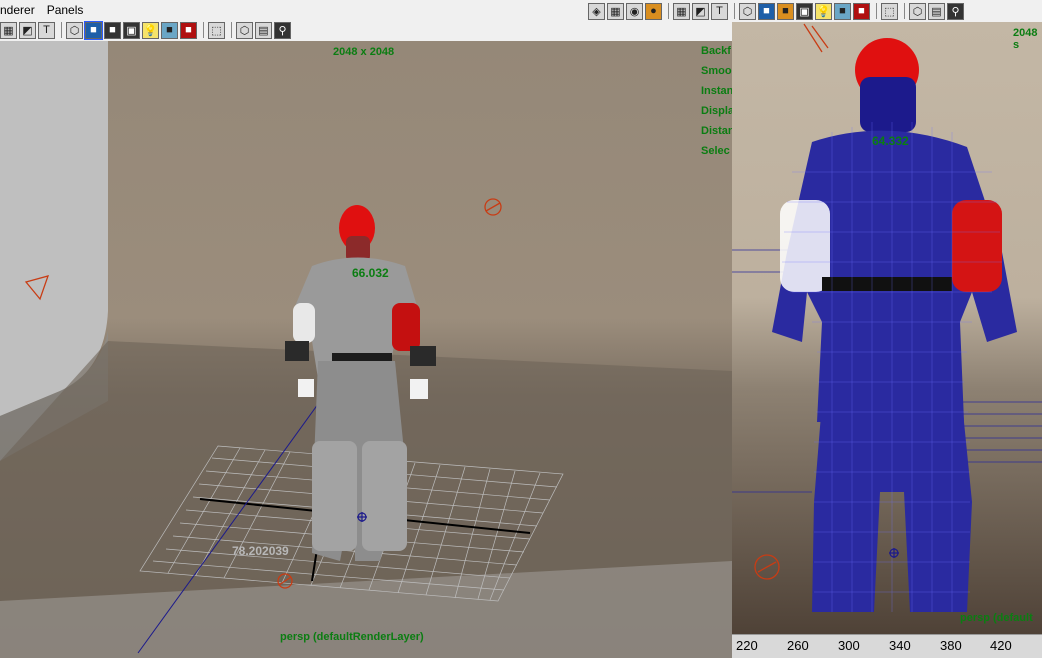 This screenshot has width=1042, height=658. I want to click on ruler-tick-label: 420, so click(1001, 645).